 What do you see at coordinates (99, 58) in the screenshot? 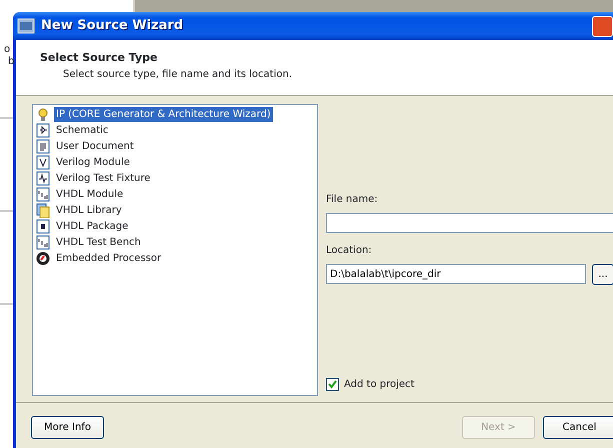
I see `header-title: Select Source Type` at bounding box center [99, 58].